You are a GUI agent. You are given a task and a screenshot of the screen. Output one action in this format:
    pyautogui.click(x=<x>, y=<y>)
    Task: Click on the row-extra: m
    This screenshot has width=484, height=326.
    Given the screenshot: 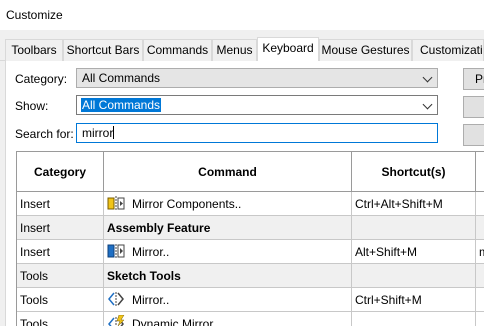 What is the action you would take?
    pyautogui.click(x=481, y=252)
    